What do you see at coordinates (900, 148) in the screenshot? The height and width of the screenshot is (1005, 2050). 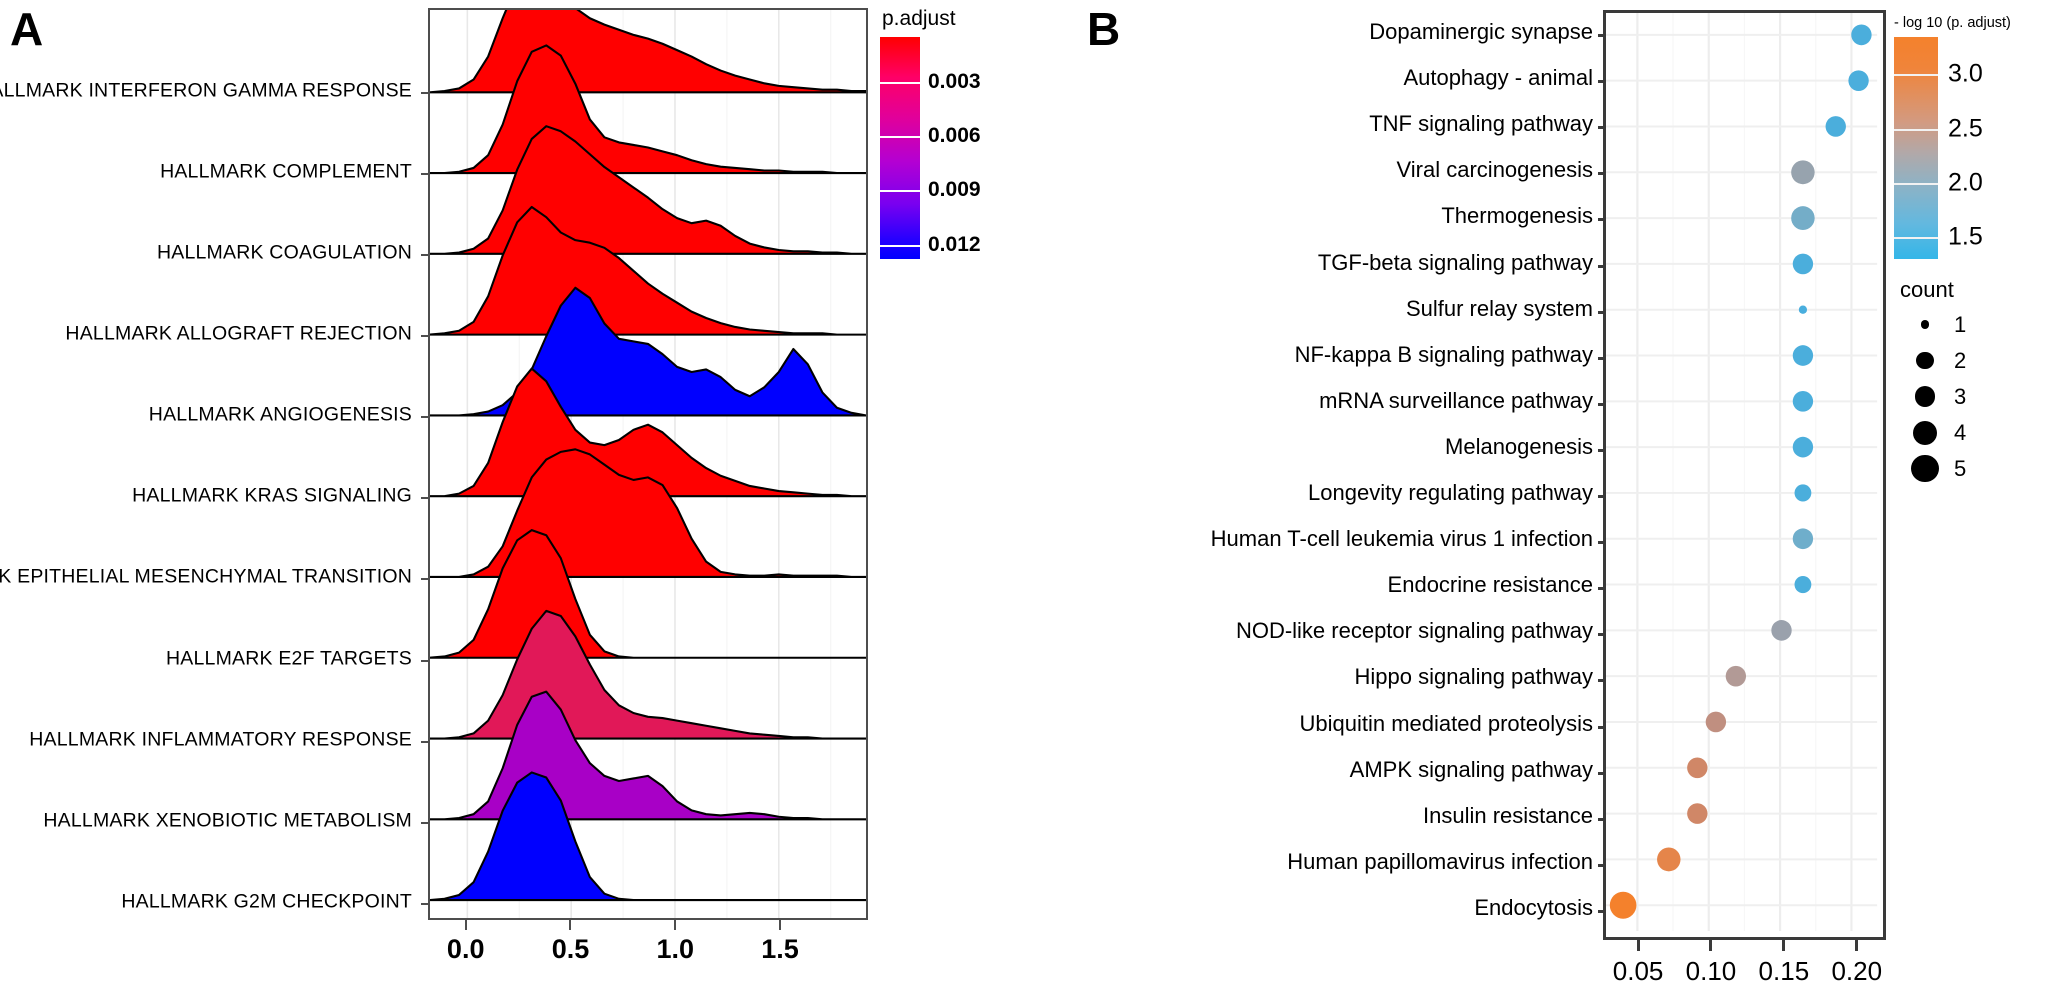 I see `p-adjust-colorbar` at bounding box center [900, 148].